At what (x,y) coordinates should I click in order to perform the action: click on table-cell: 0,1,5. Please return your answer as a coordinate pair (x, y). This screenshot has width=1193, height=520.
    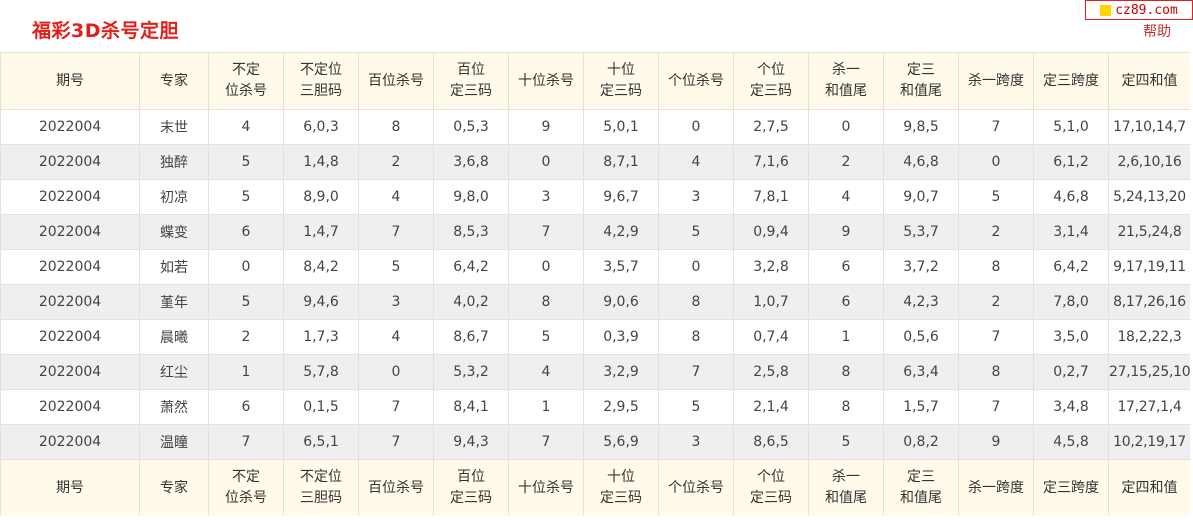
    Looking at the image, I should click on (321, 407).